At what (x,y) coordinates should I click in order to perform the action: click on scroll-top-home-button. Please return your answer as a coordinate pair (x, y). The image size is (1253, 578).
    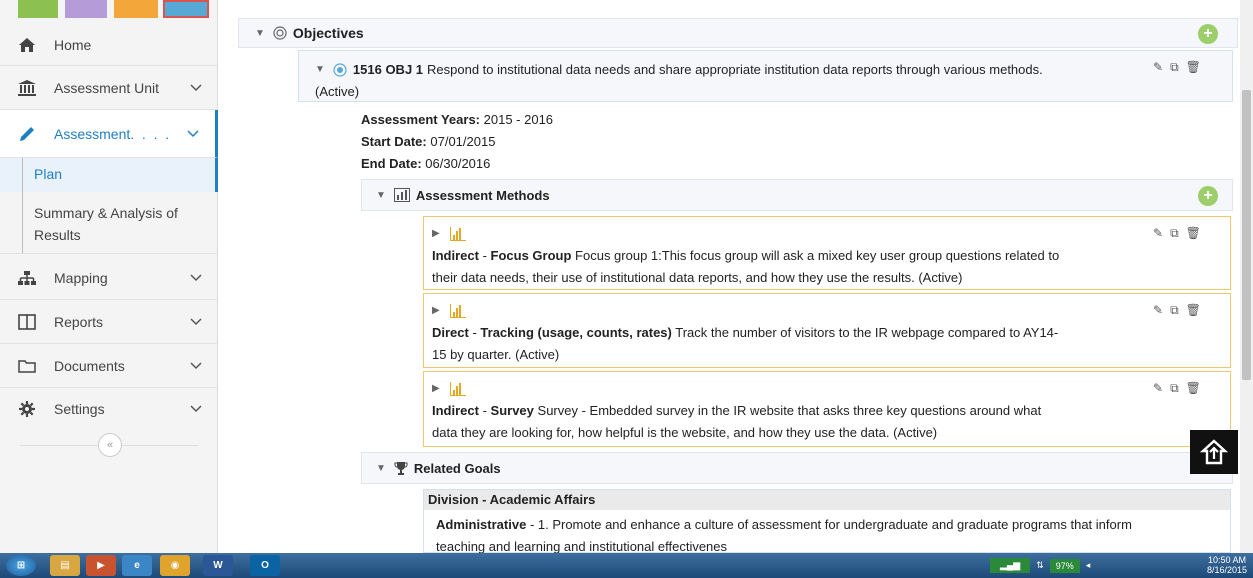
    Looking at the image, I should click on (1214, 452).